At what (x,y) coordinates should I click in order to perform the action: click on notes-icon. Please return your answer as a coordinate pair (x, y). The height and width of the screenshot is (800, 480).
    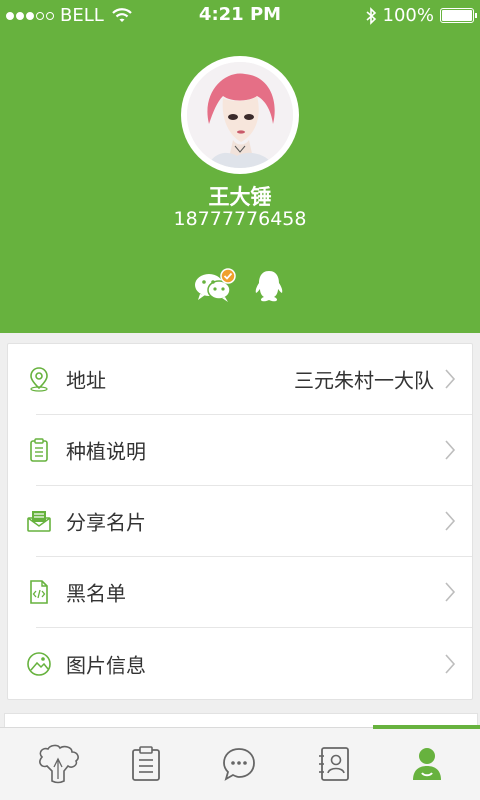
    Looking at the image, I should click on (146, 763).